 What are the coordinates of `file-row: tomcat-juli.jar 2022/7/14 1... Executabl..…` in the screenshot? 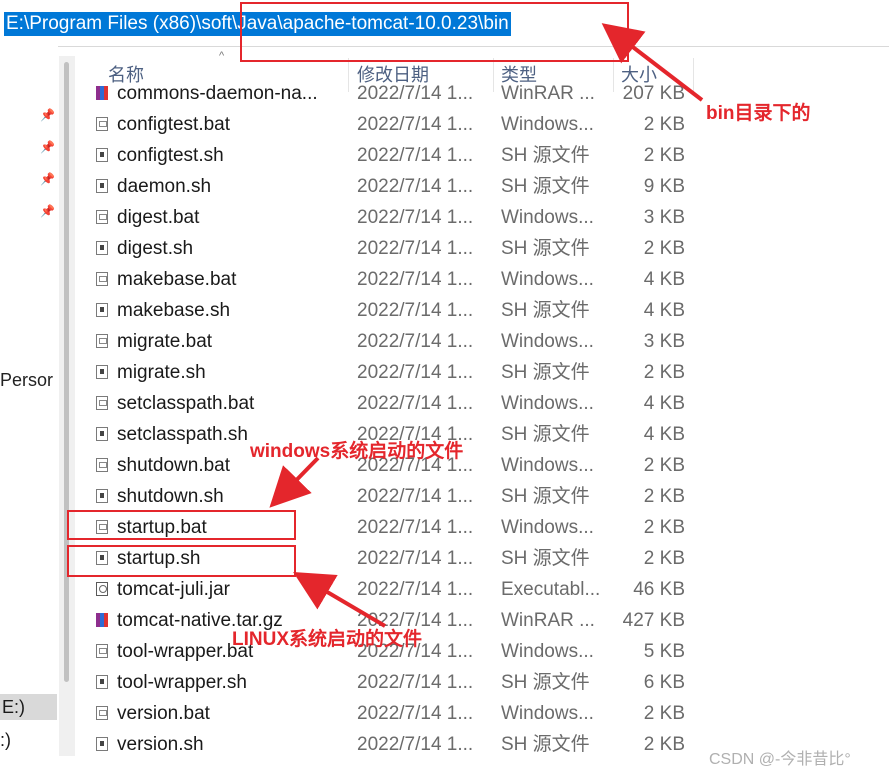 It's located at (390, 589).